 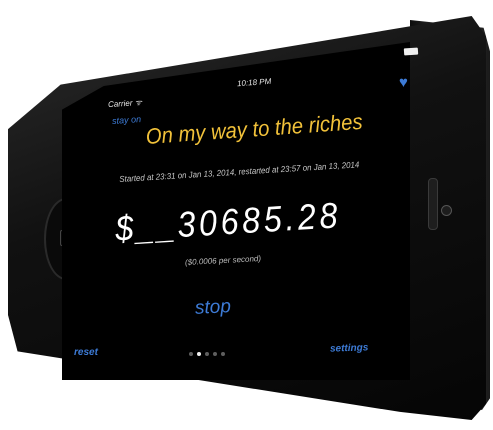 What do you see at coordinates (411, 51) in the screenshot?
I see `battery-icon` at bounding box center [411, 51].